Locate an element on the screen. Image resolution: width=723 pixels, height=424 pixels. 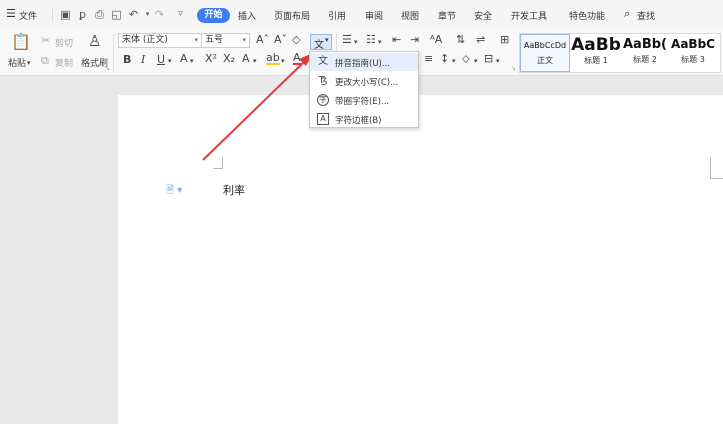
pinyin-icon: 文 is located at coordinates (323, 61).